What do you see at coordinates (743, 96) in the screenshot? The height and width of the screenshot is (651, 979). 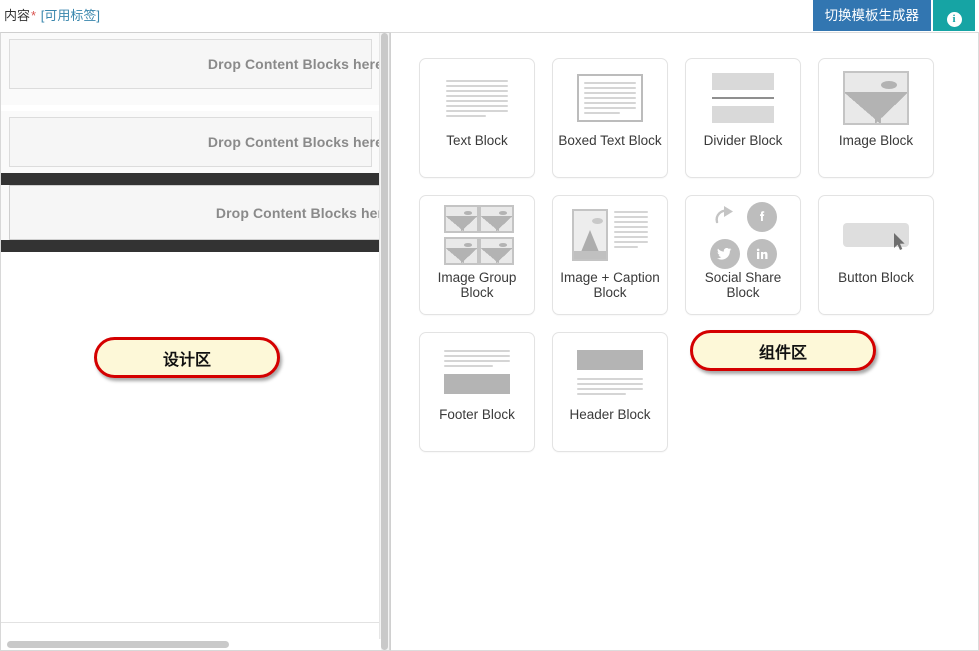 I see `divider-icon` at bounding box center [743, 96].